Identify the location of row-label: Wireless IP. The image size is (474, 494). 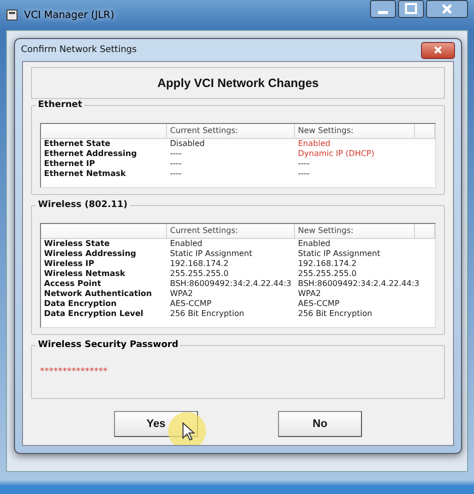
(69, 264).